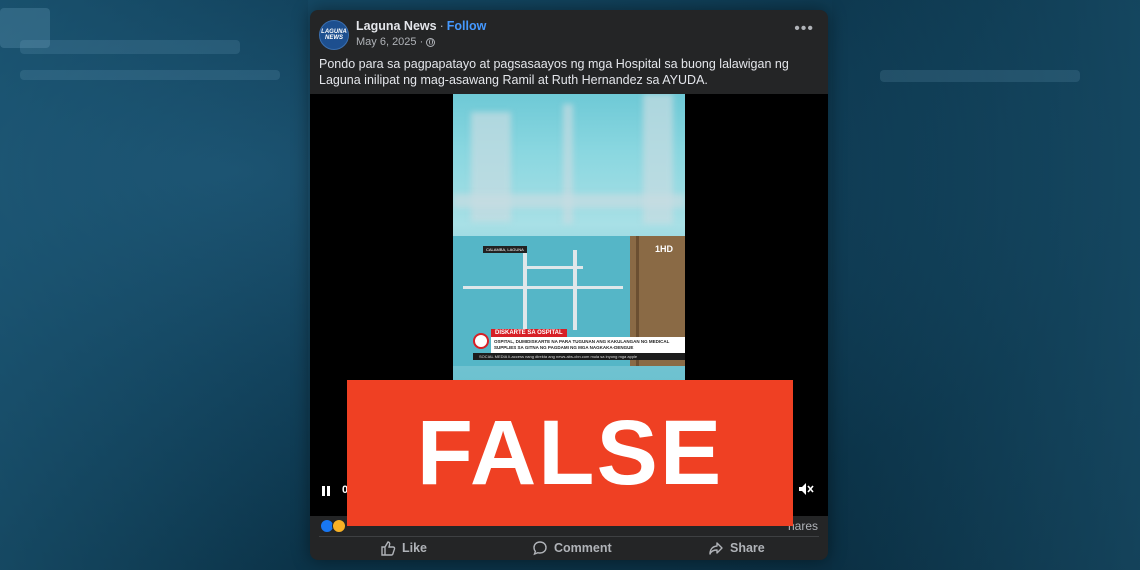 This screenshot has width=1140, height=570. I want to click on more-options-button: •••, so click(804, 29).